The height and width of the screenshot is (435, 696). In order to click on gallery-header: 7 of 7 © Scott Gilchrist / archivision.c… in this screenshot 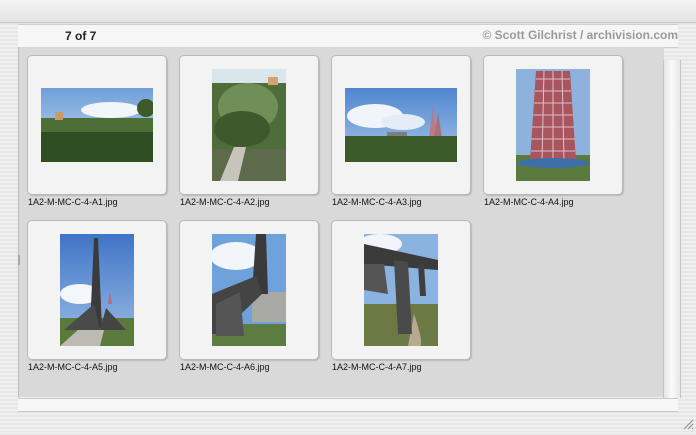, I will do `click(348, 36)`.